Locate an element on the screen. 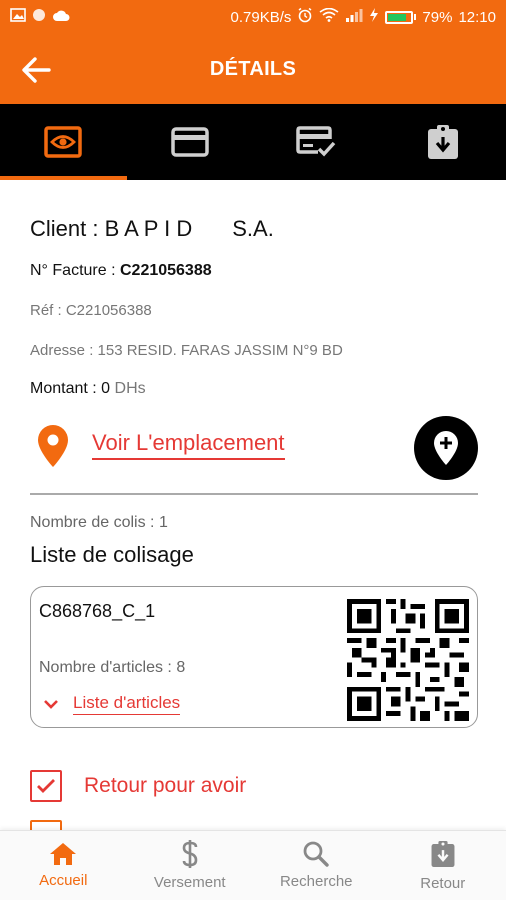  second-option-row is located at coordinates (46, 825).